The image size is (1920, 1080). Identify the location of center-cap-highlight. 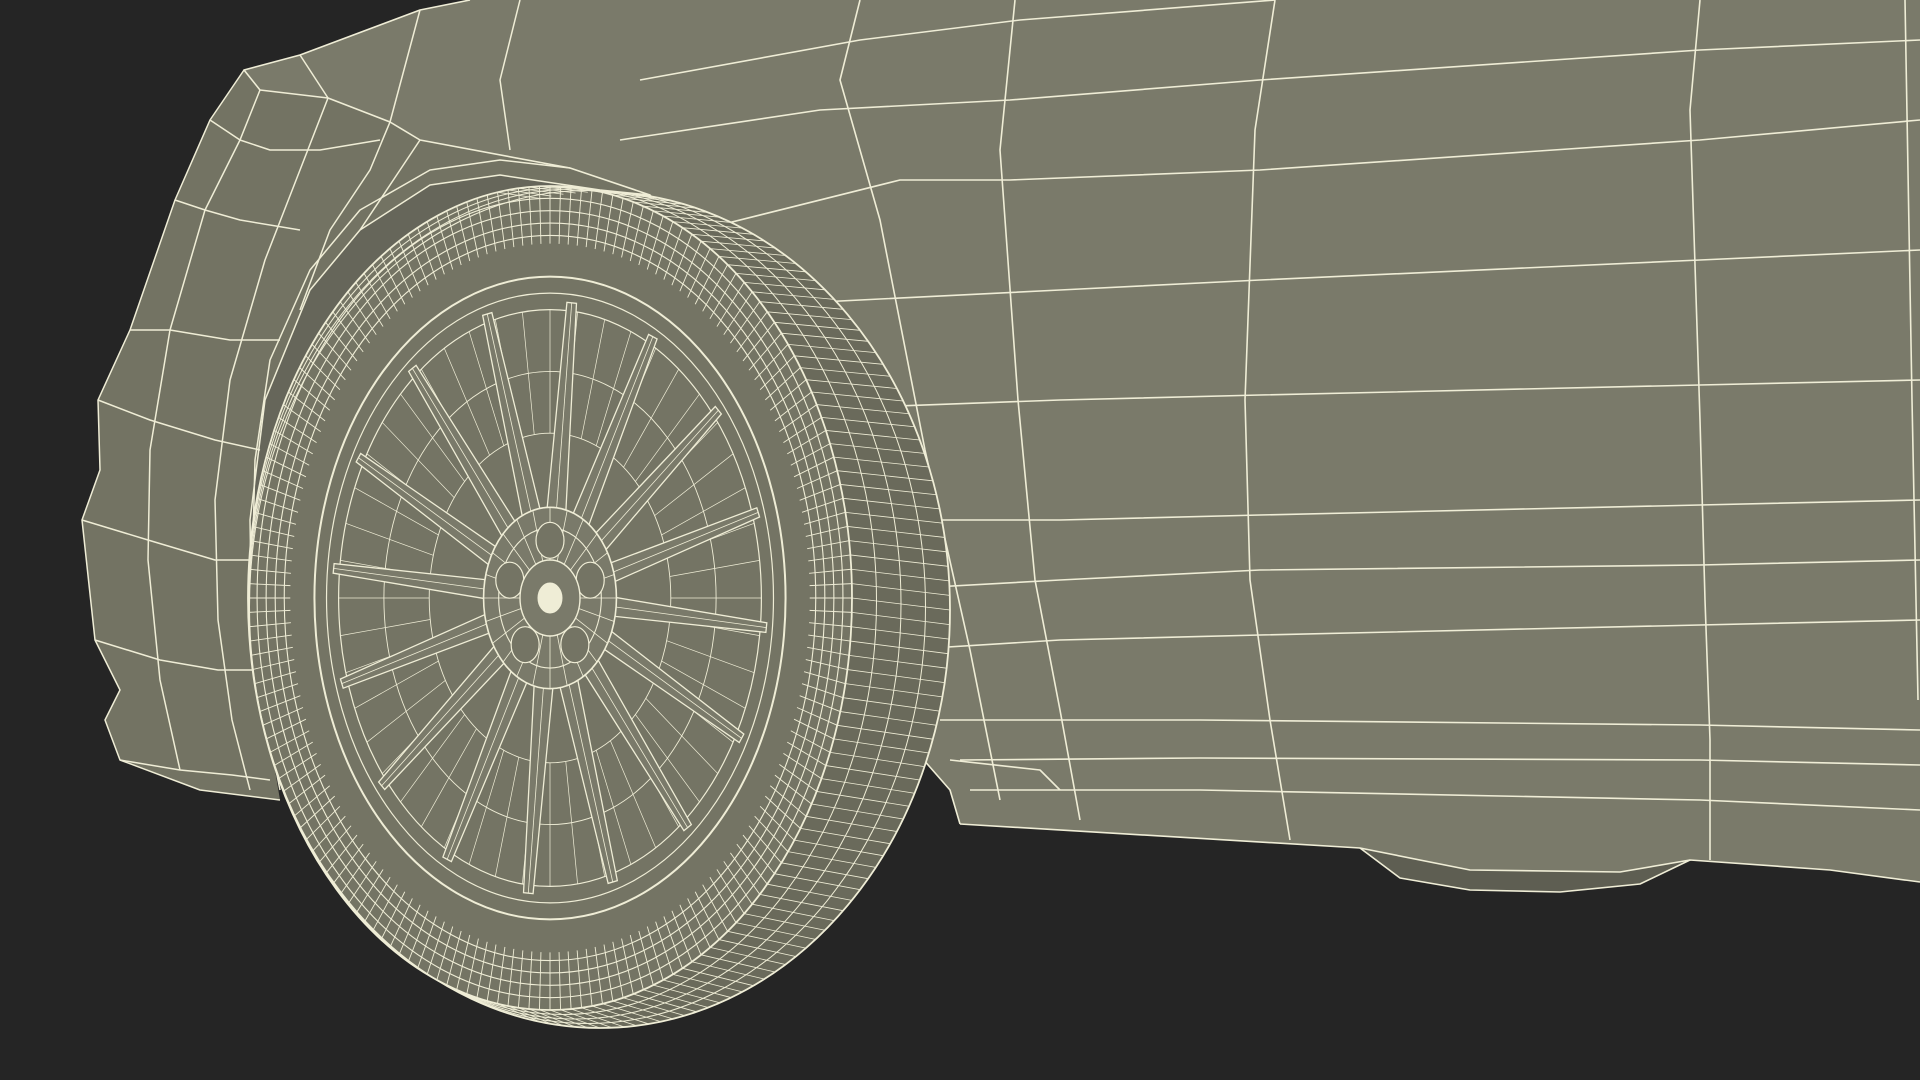
(550, 598).